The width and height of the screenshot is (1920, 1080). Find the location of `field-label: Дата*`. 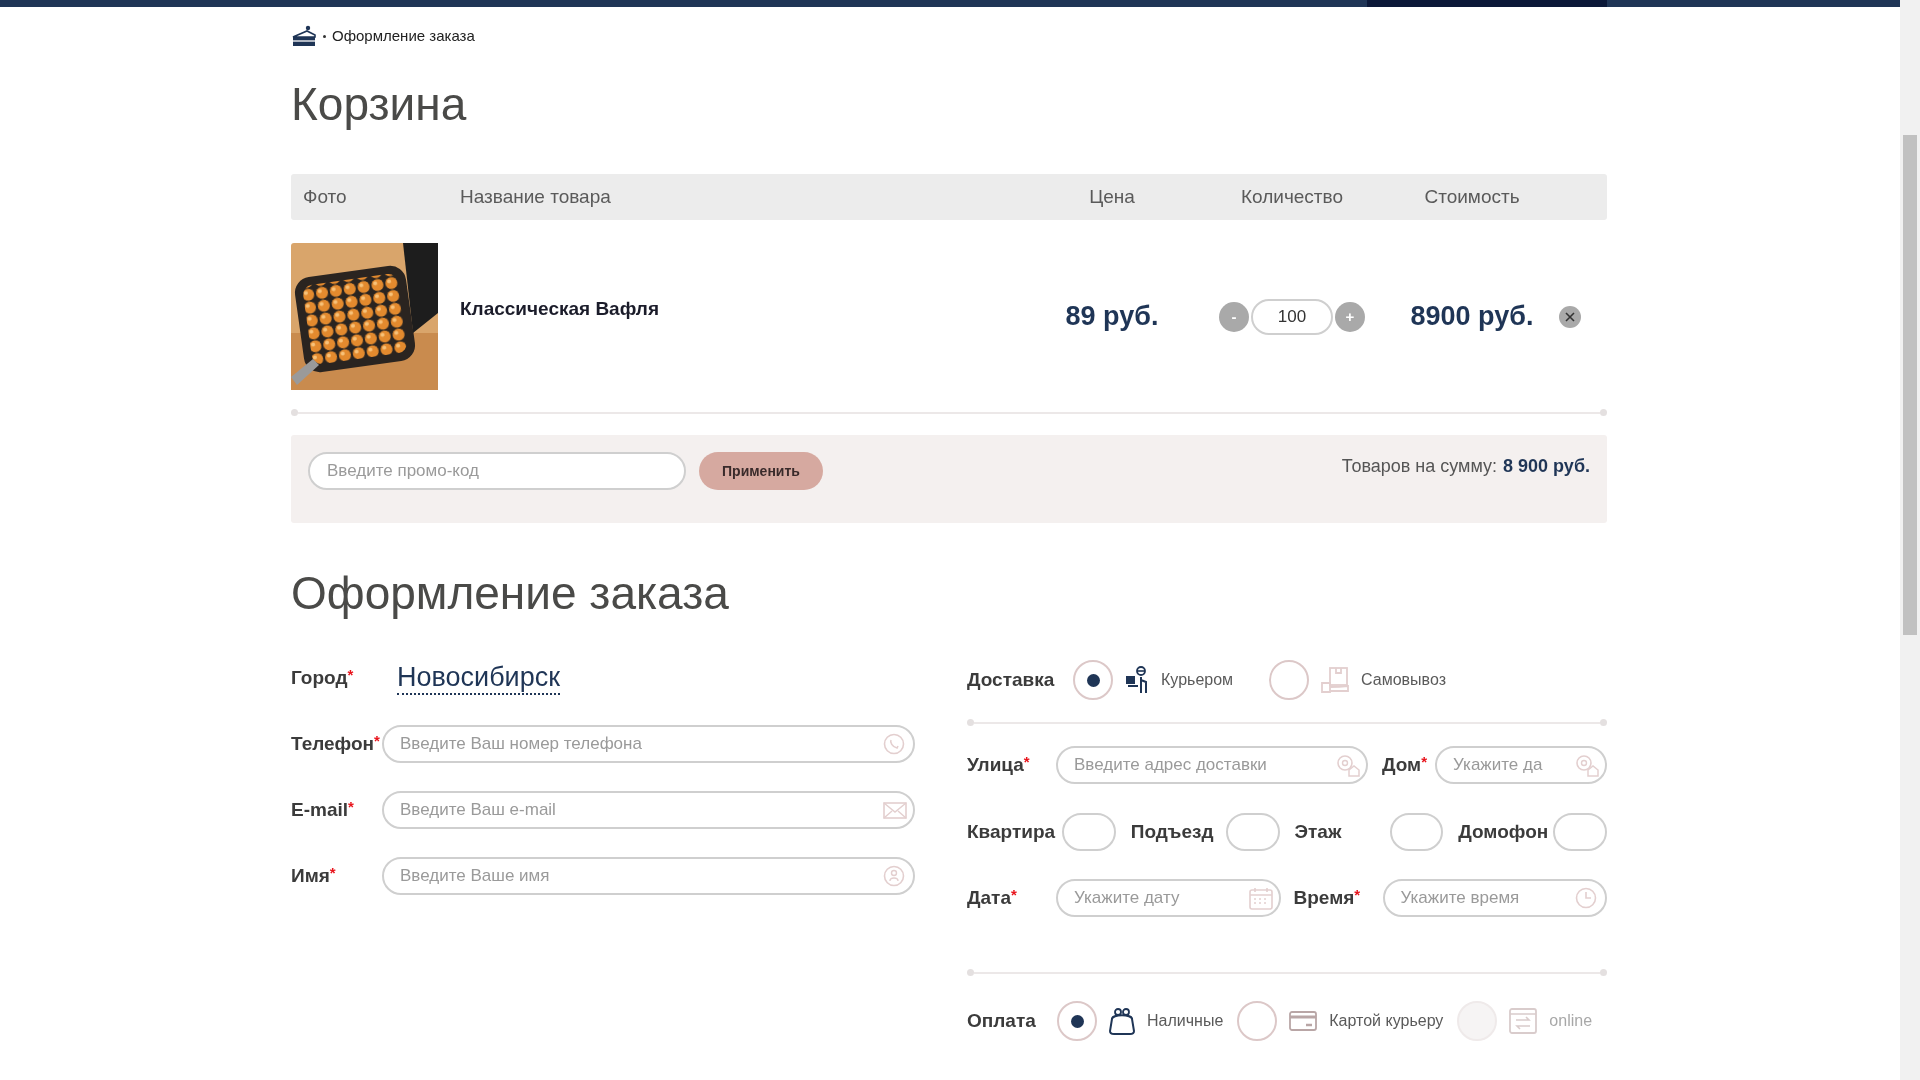

field-label: Дата* is located at coordinates (992, 897).